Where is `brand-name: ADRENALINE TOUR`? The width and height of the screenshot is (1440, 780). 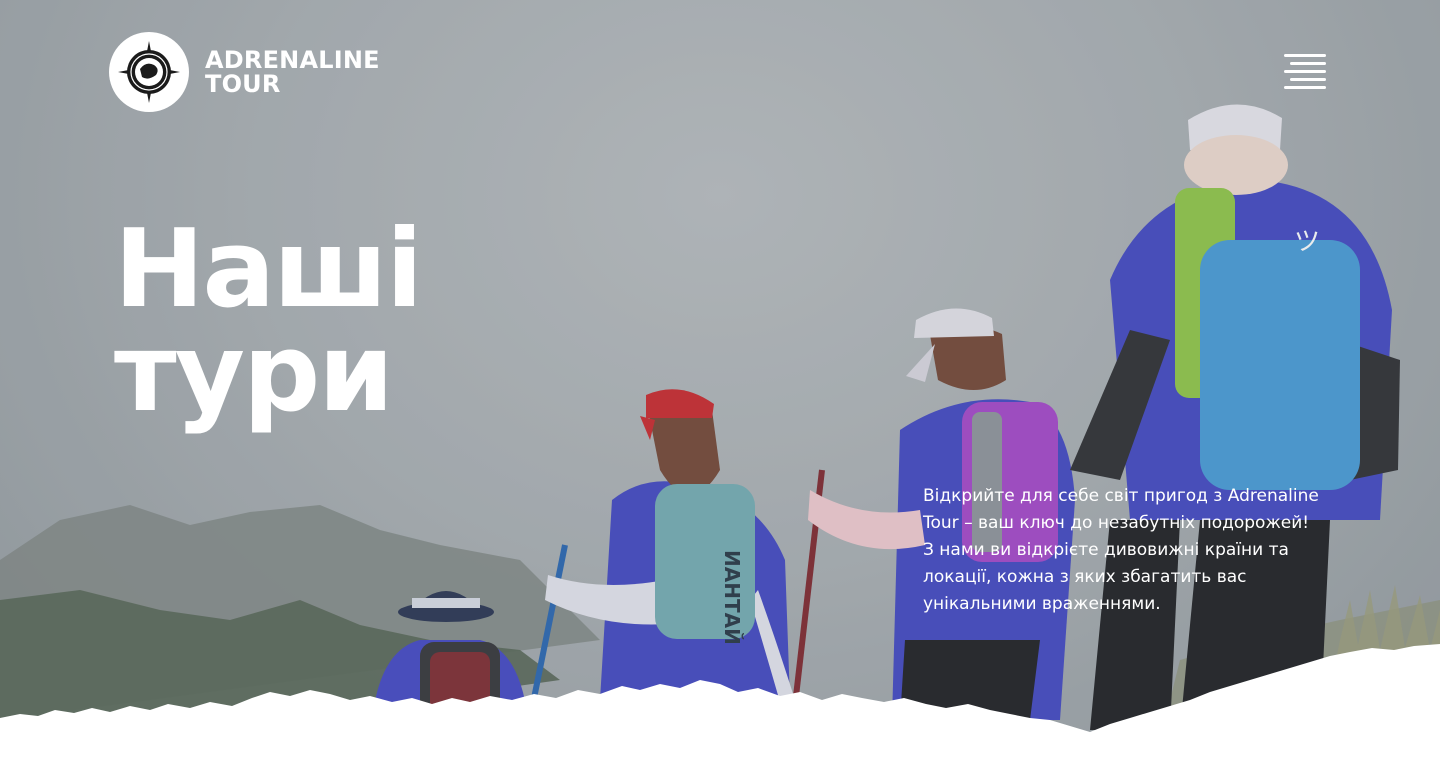
brand-name: ADRENALINE TOUR is located at coordinates (292, 72).